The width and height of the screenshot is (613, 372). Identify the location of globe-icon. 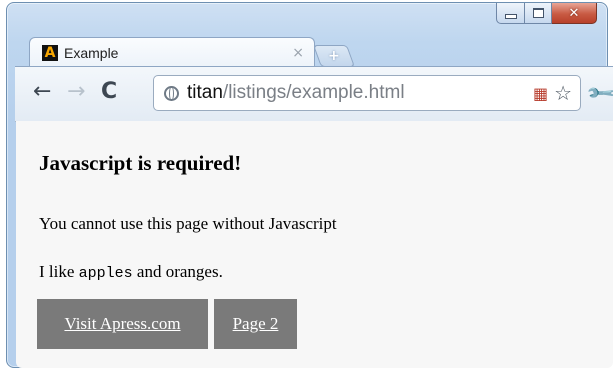
(171, 93).